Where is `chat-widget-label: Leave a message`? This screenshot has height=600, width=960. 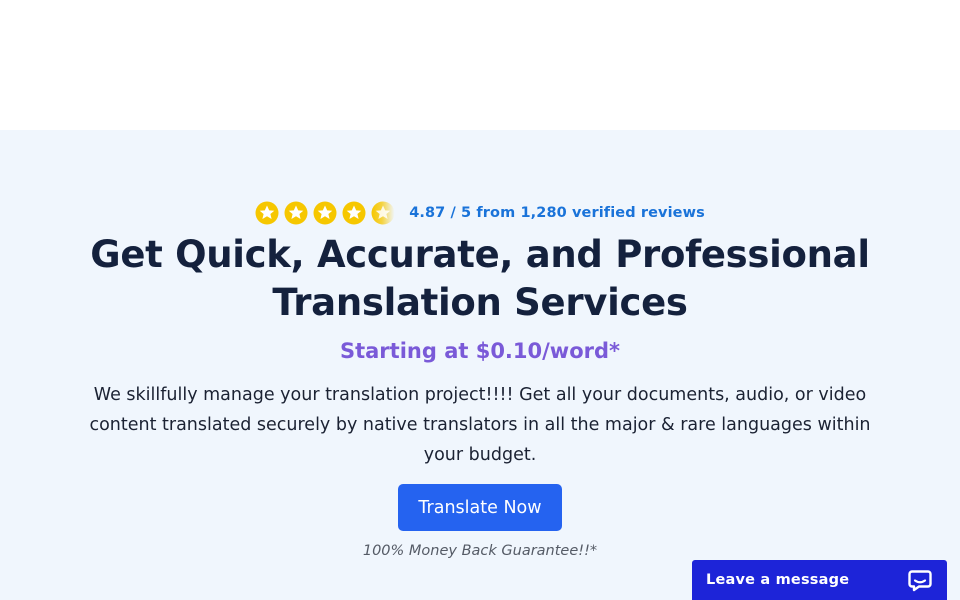 chat-widget-label: Leave a message is located at coordinates (778, 580).